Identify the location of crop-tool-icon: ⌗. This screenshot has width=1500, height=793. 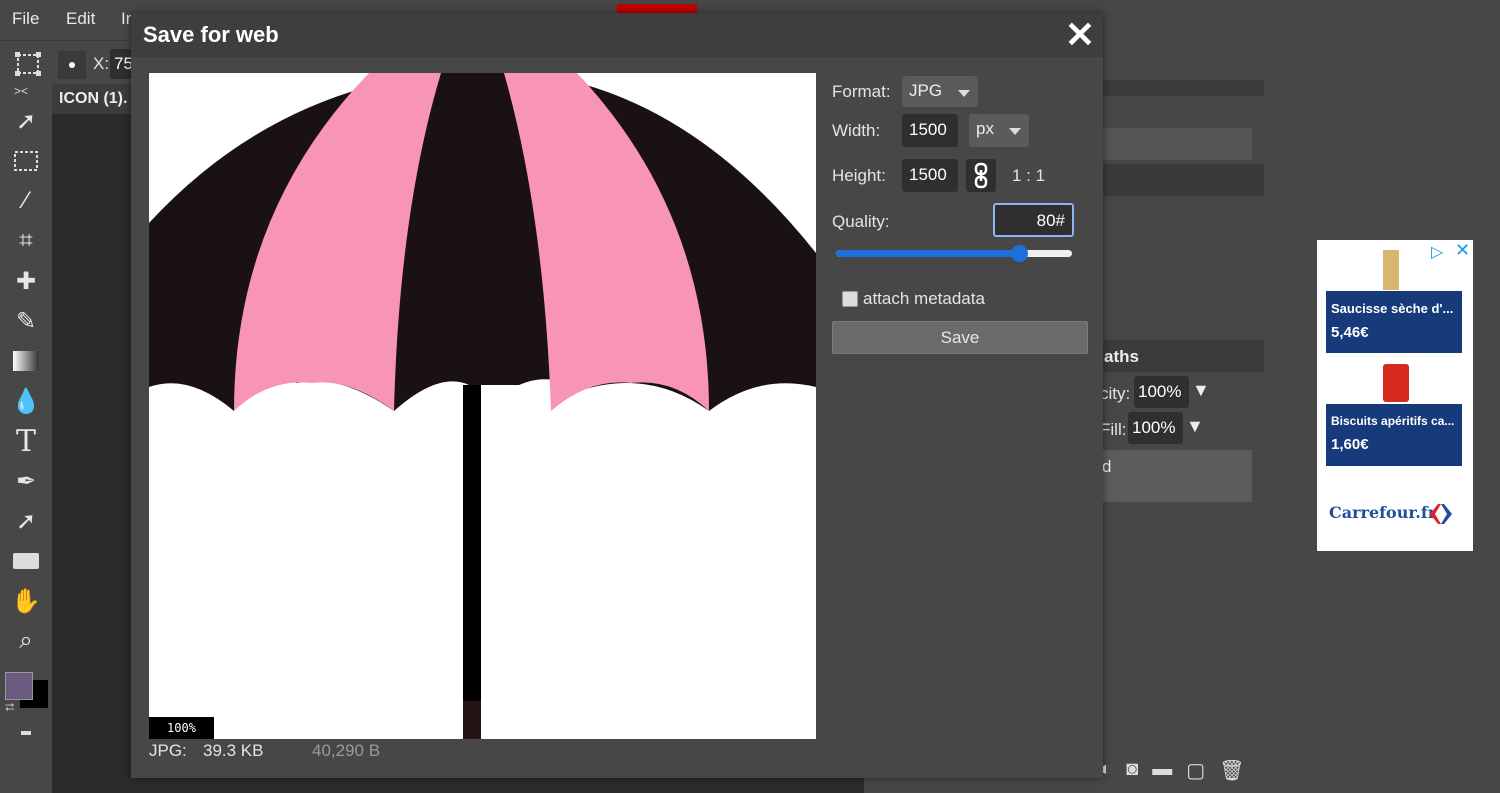
(26, 241).